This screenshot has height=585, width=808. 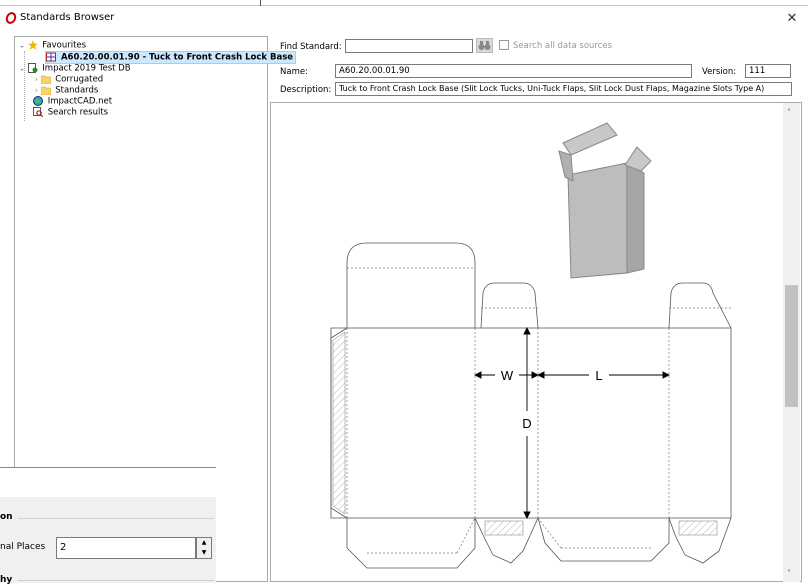 What do you see at coordinates (77, 90) in the screenshot?
I see `tree-label-standards: Standards` at bounding box center [77, 90].